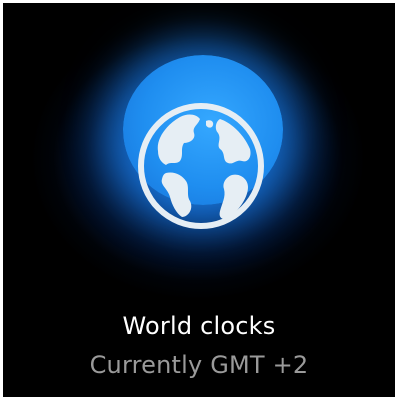 The height and width of the screenshot is (402, 401). Describe the element at coordinates (199, 365) in the screenshot. I see `timezone-status: Currently GMT +2` at that location.